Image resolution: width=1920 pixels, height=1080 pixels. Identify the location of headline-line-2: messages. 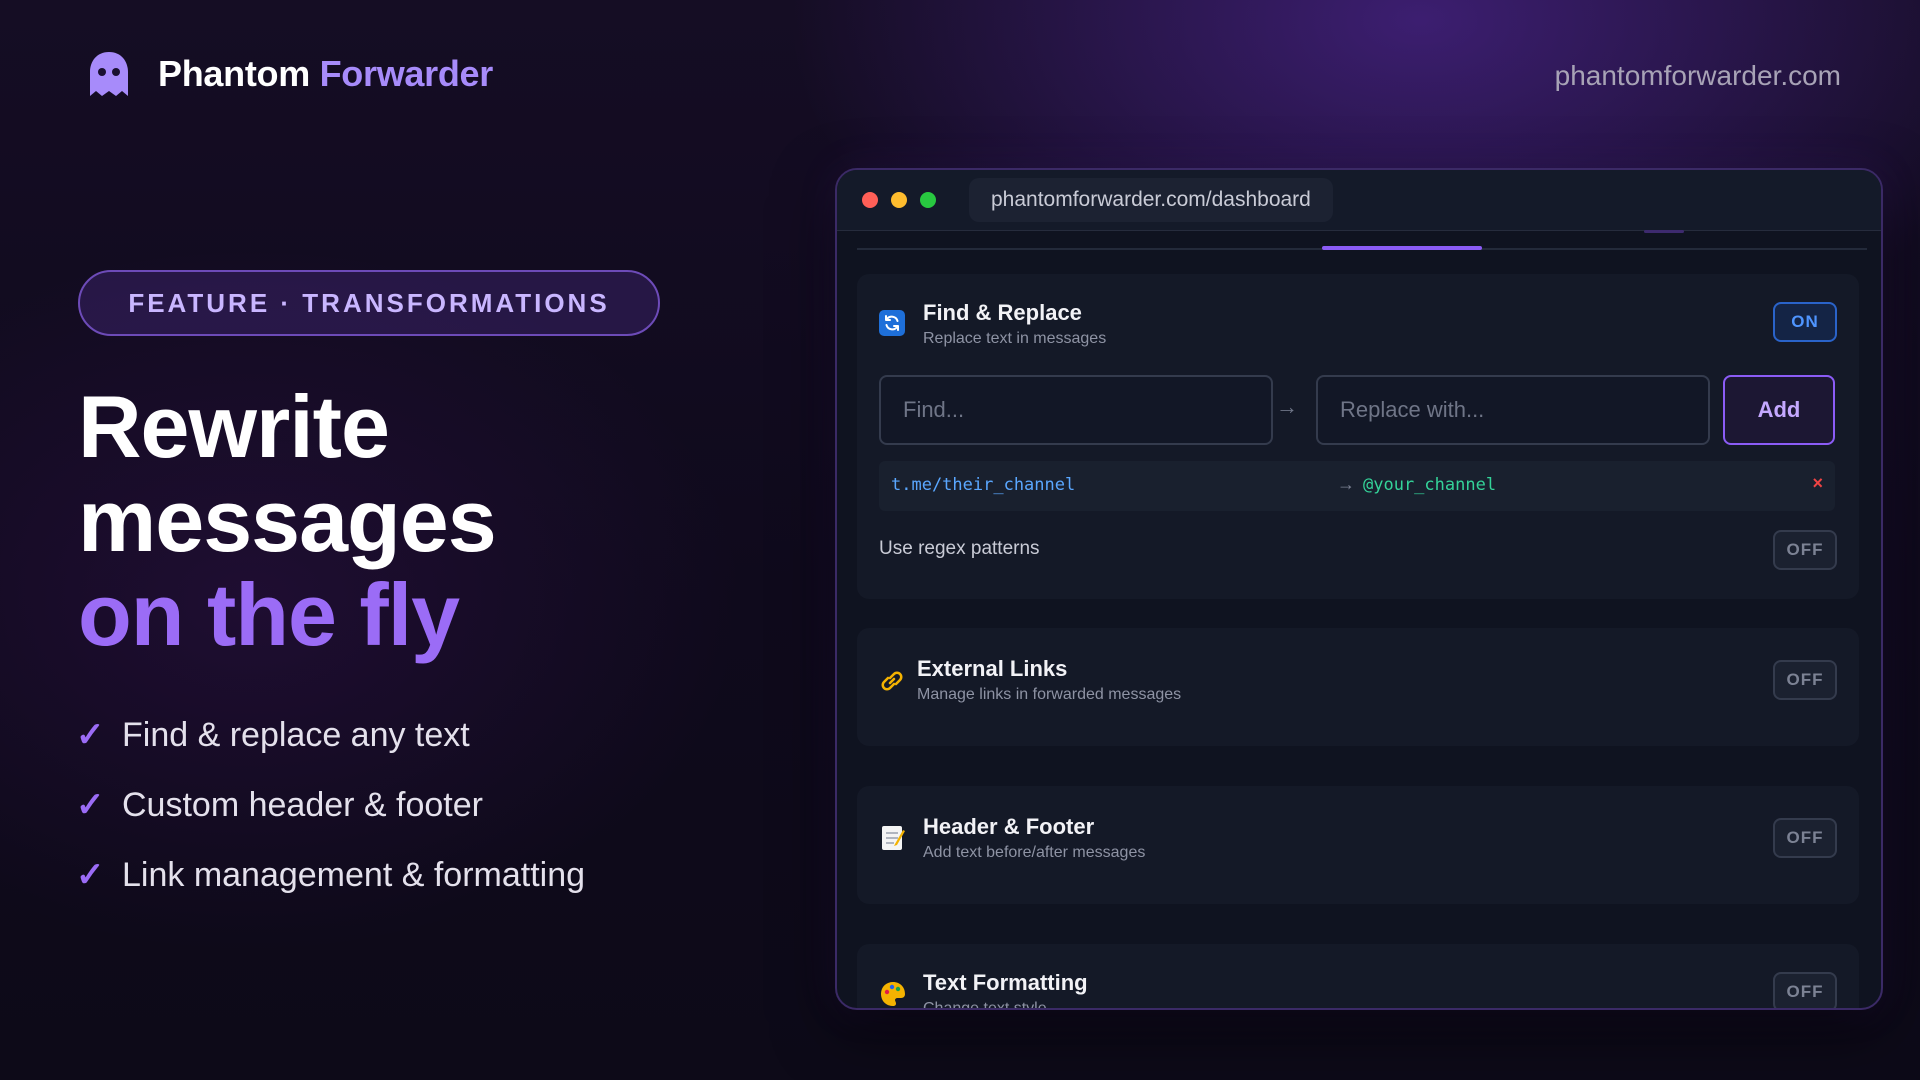
(287, 520).